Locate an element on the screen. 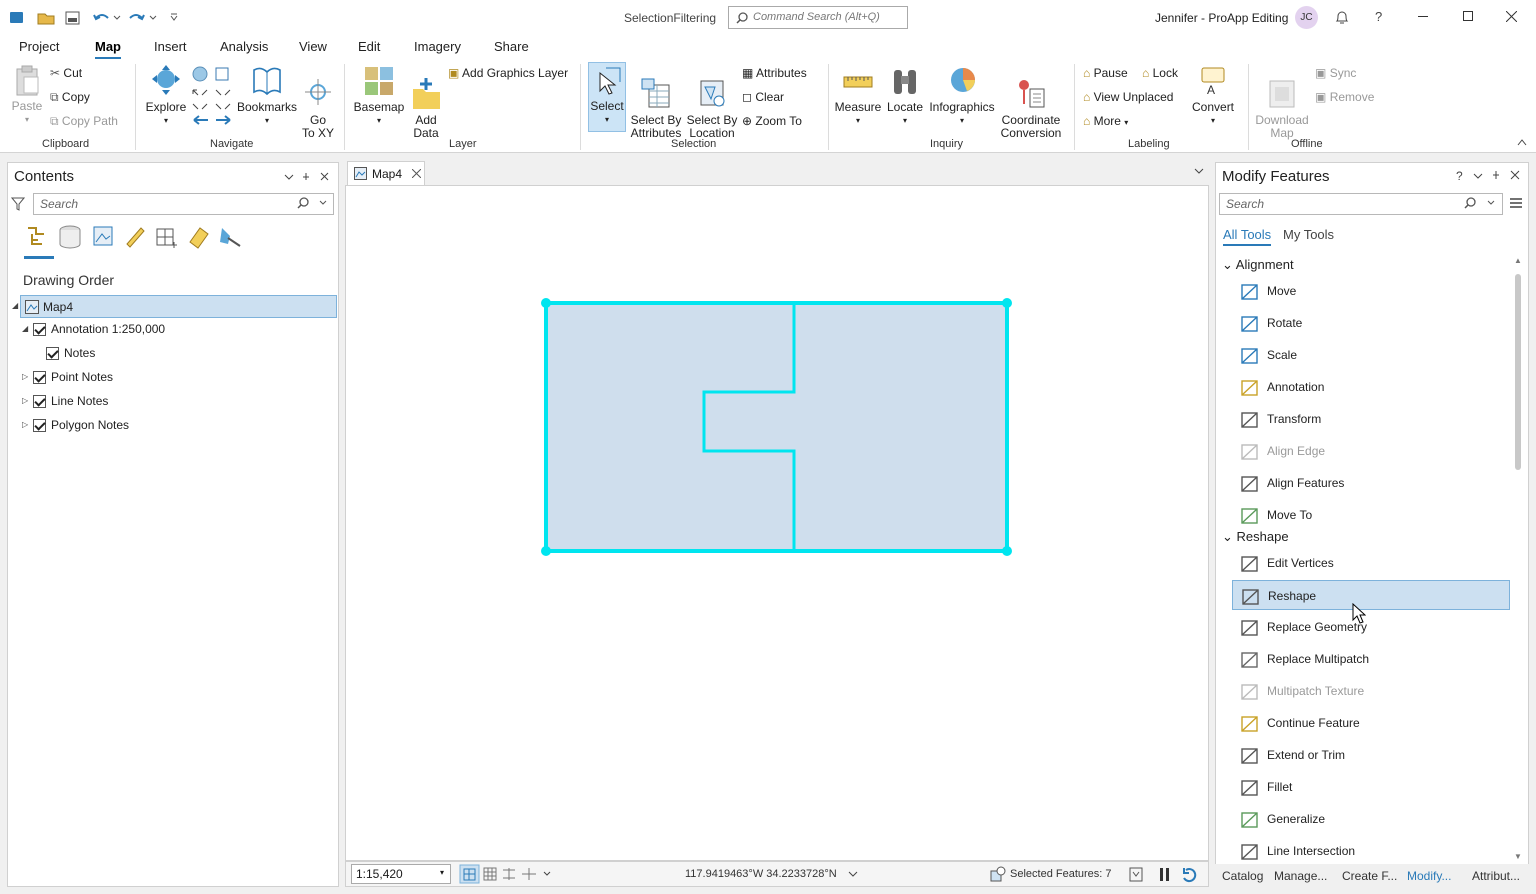 This screenshot has height=894, width=1536. scale-selector: 1:15,420 ▾ is located at coordinates (401, 874).